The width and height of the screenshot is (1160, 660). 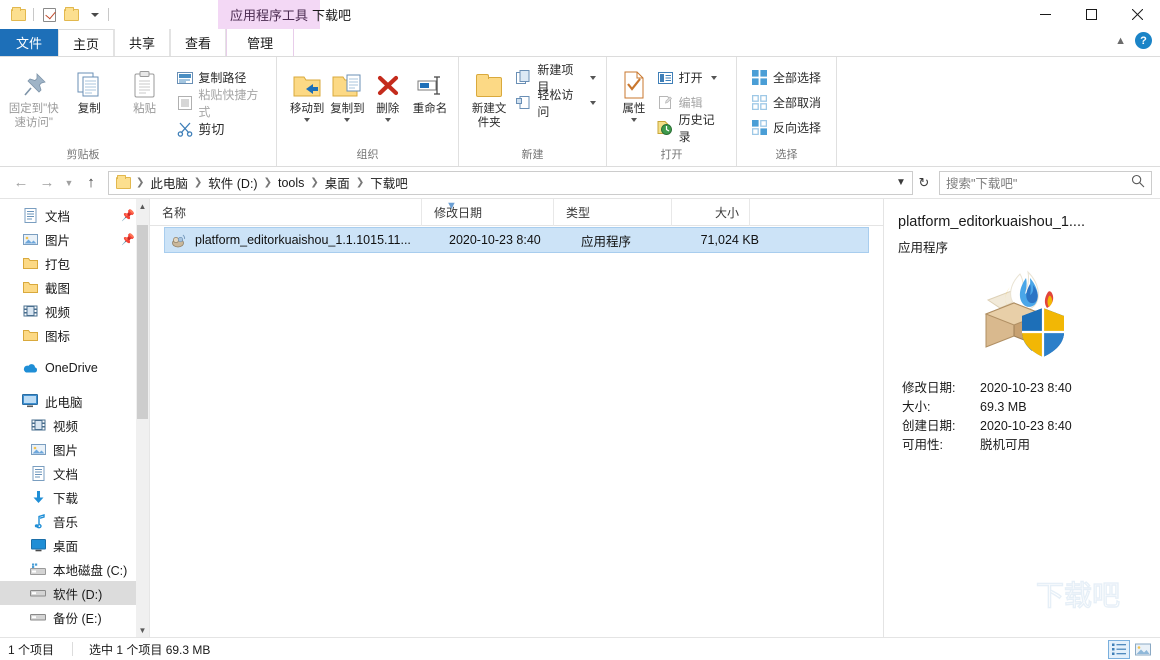 I want to click on history-button: 历史记录, so click(x=691, y=128).